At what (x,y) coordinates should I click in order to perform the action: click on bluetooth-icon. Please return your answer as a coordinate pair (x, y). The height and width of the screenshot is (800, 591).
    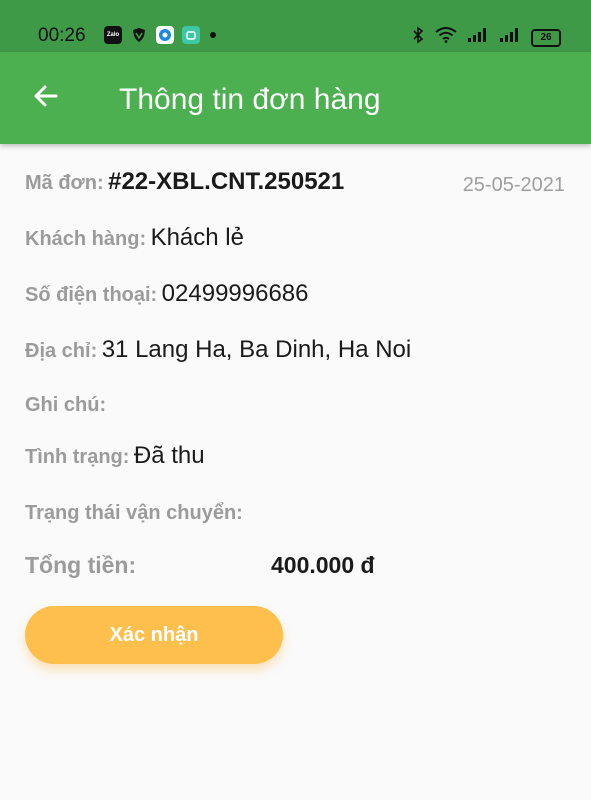
    Looking at the image, I should click on (418, 37).